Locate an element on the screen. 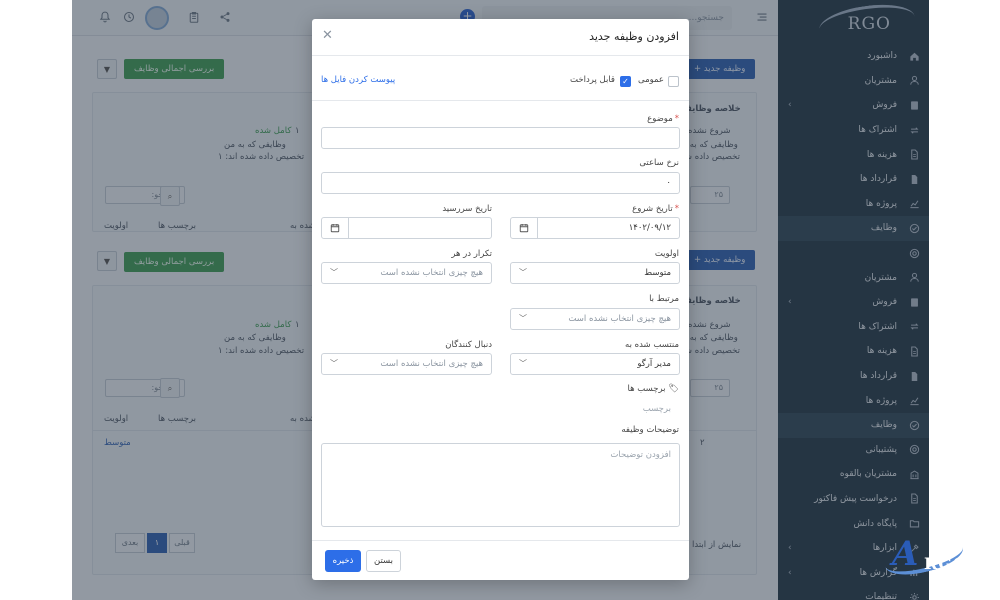 Image resolution: width=1000 pixels, height=600 pixels. subject-input is located at coordinates (500, 138).